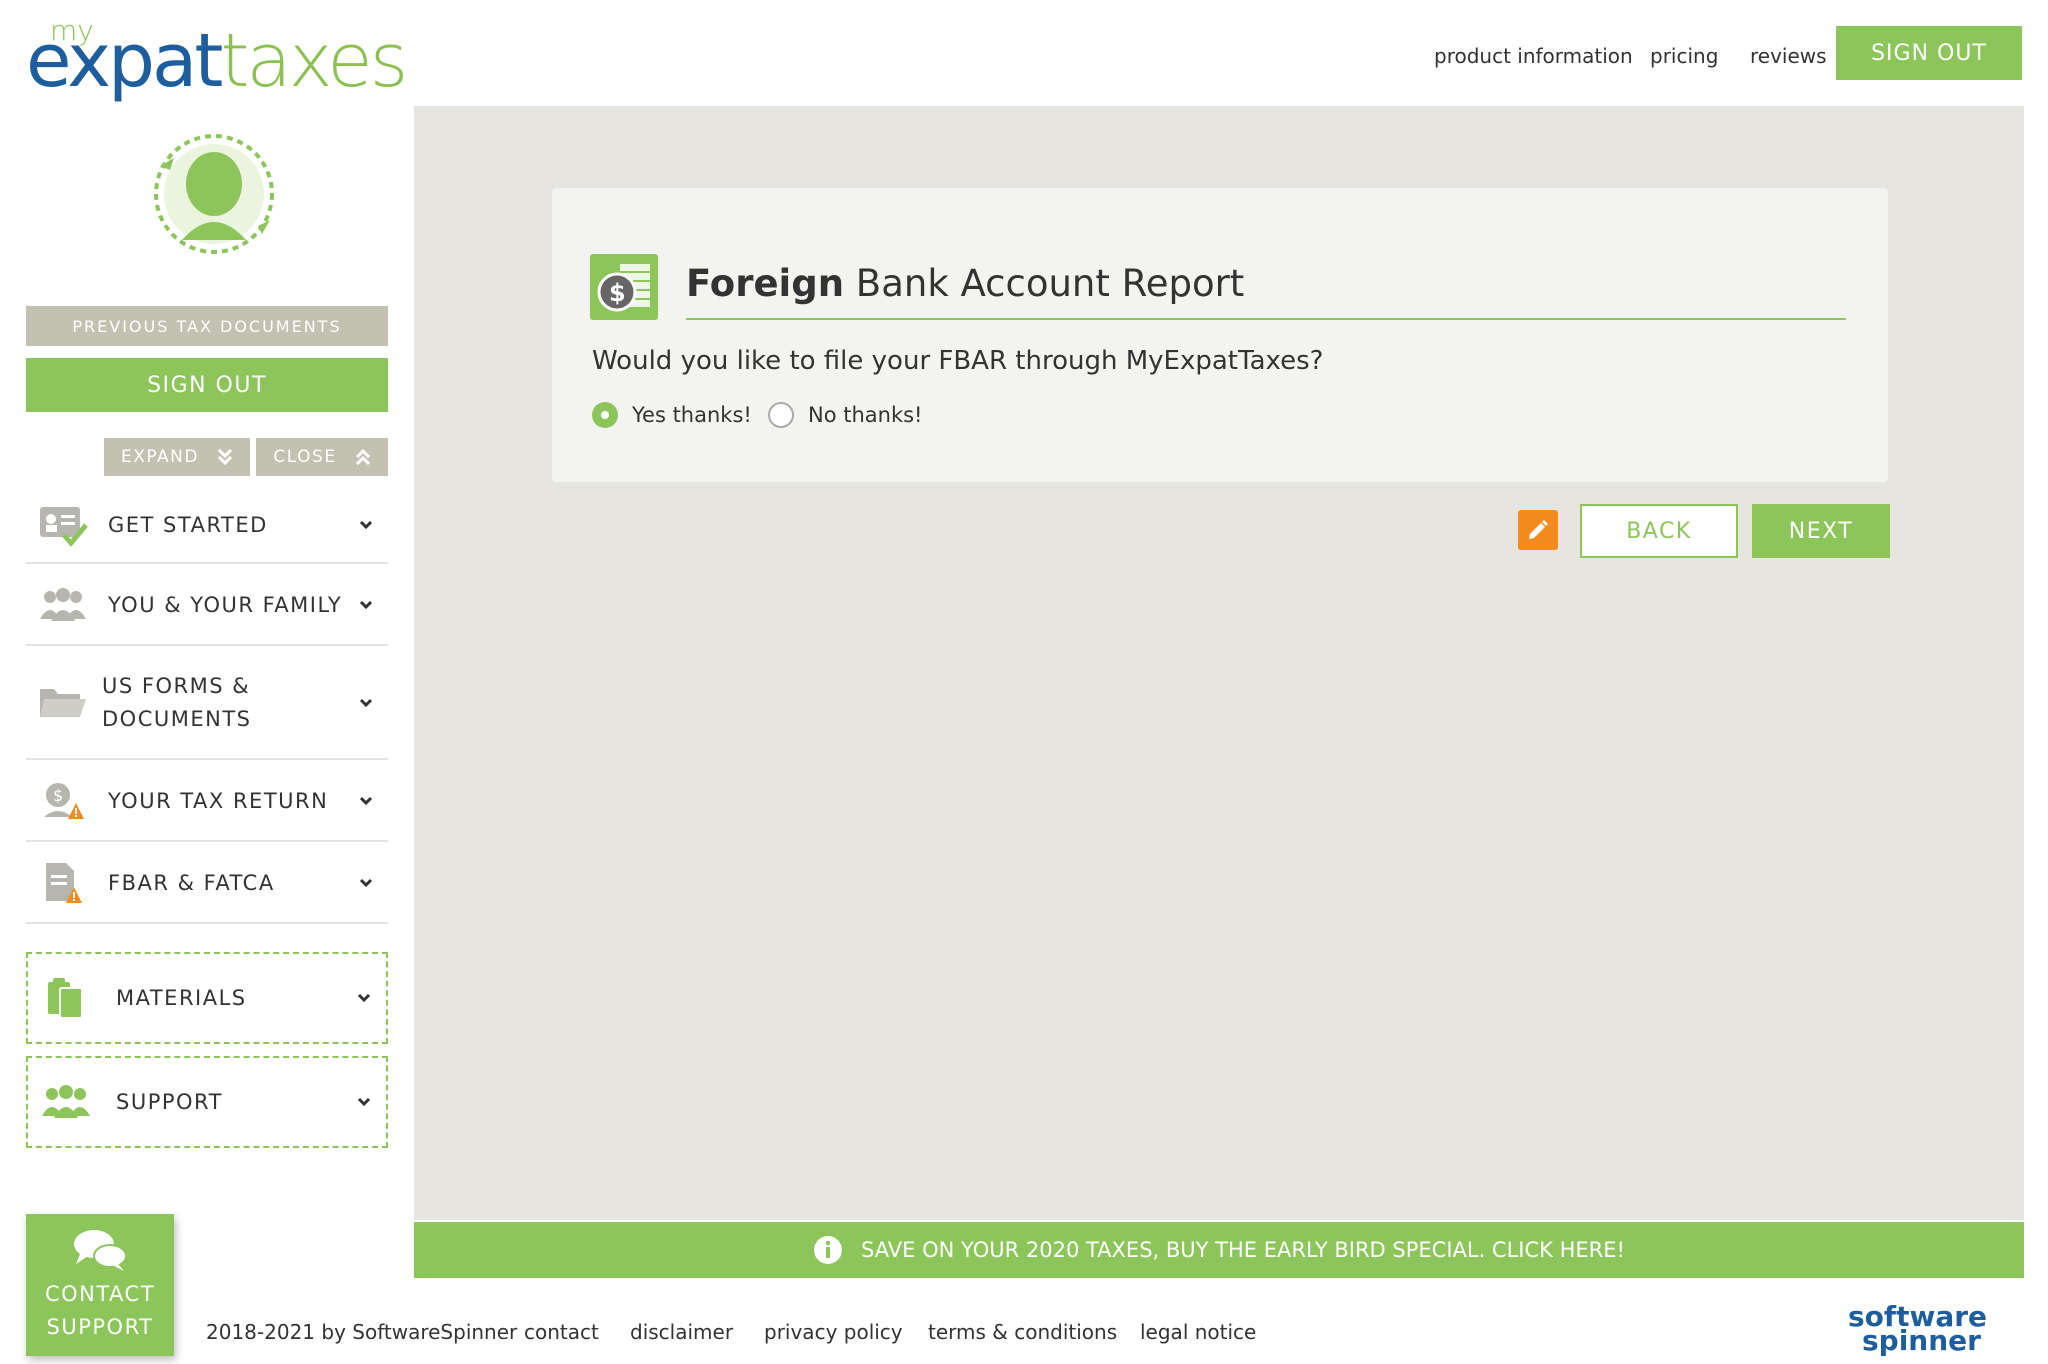 This screenshot has width=2048, height=1364. Describe the element at coordinates (692, 415) in the screenshot. I see `radio-option-label: Yes thanks!` at that location.